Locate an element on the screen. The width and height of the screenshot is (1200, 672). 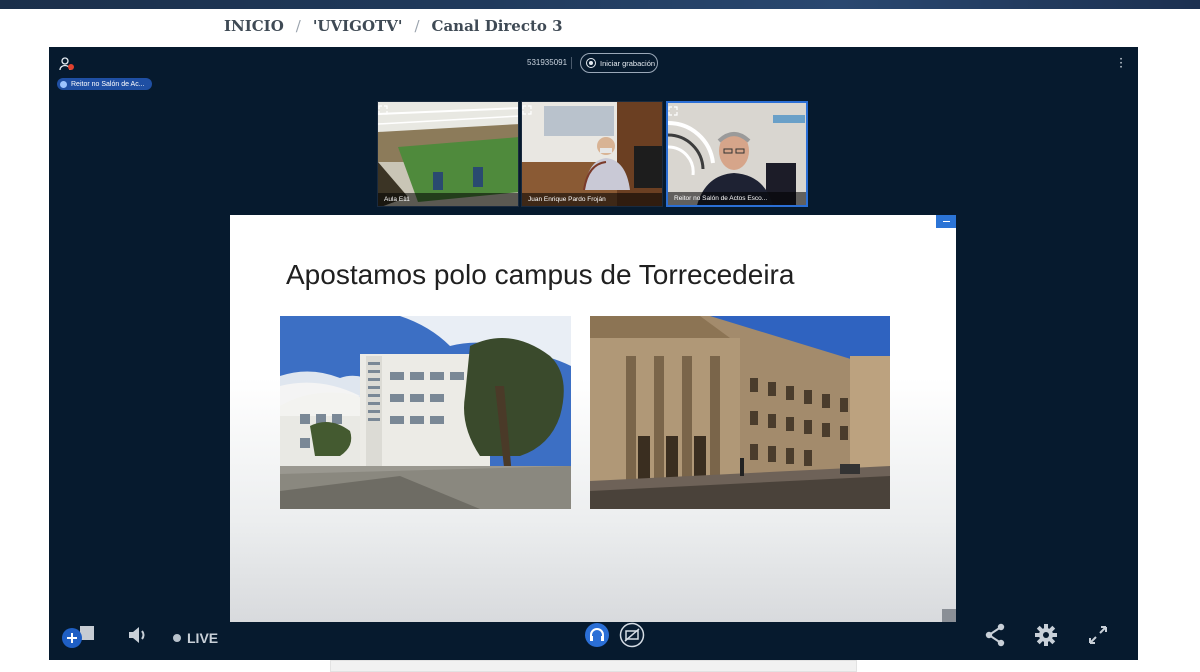
campus-photo-modern is located at coordinates (425, 412).